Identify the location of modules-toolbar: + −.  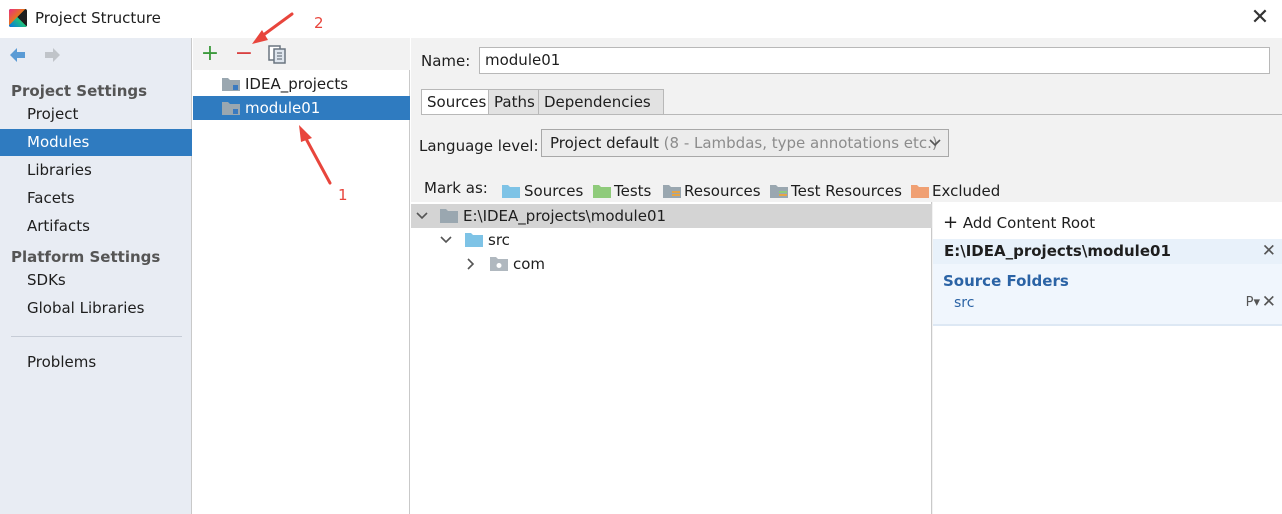
(301, 54).